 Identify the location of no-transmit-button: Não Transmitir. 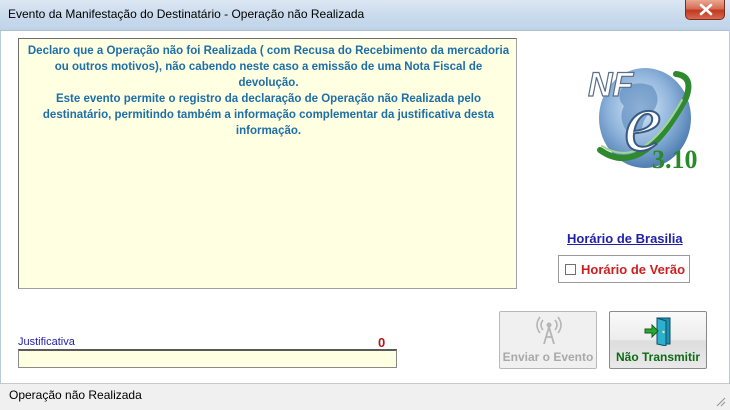
(658, 340).